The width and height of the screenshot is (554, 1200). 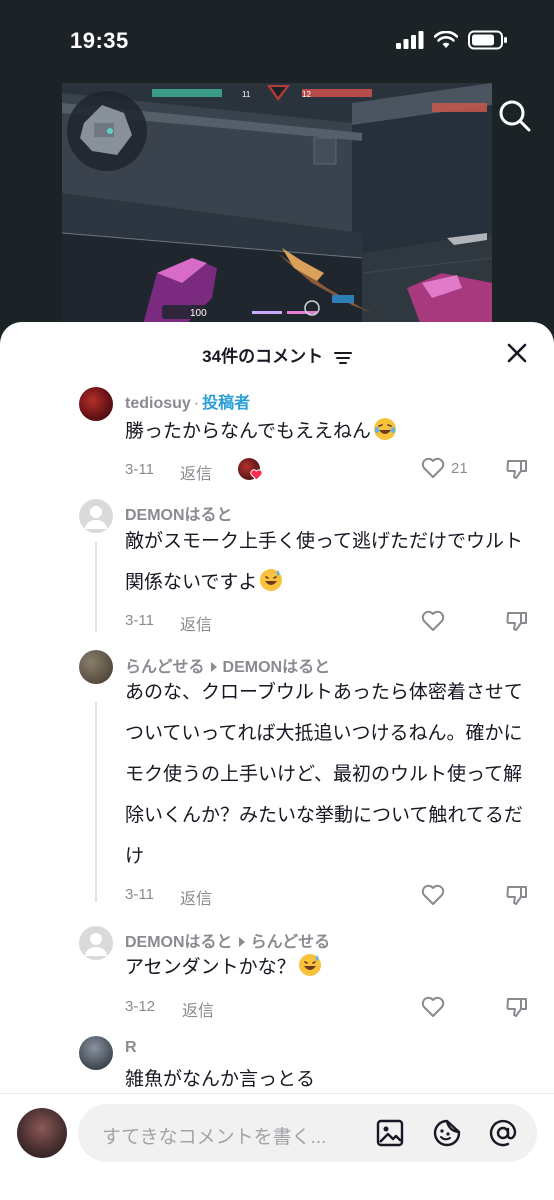 I want to click on creator-liked-badge, so click(x=250, y=470).